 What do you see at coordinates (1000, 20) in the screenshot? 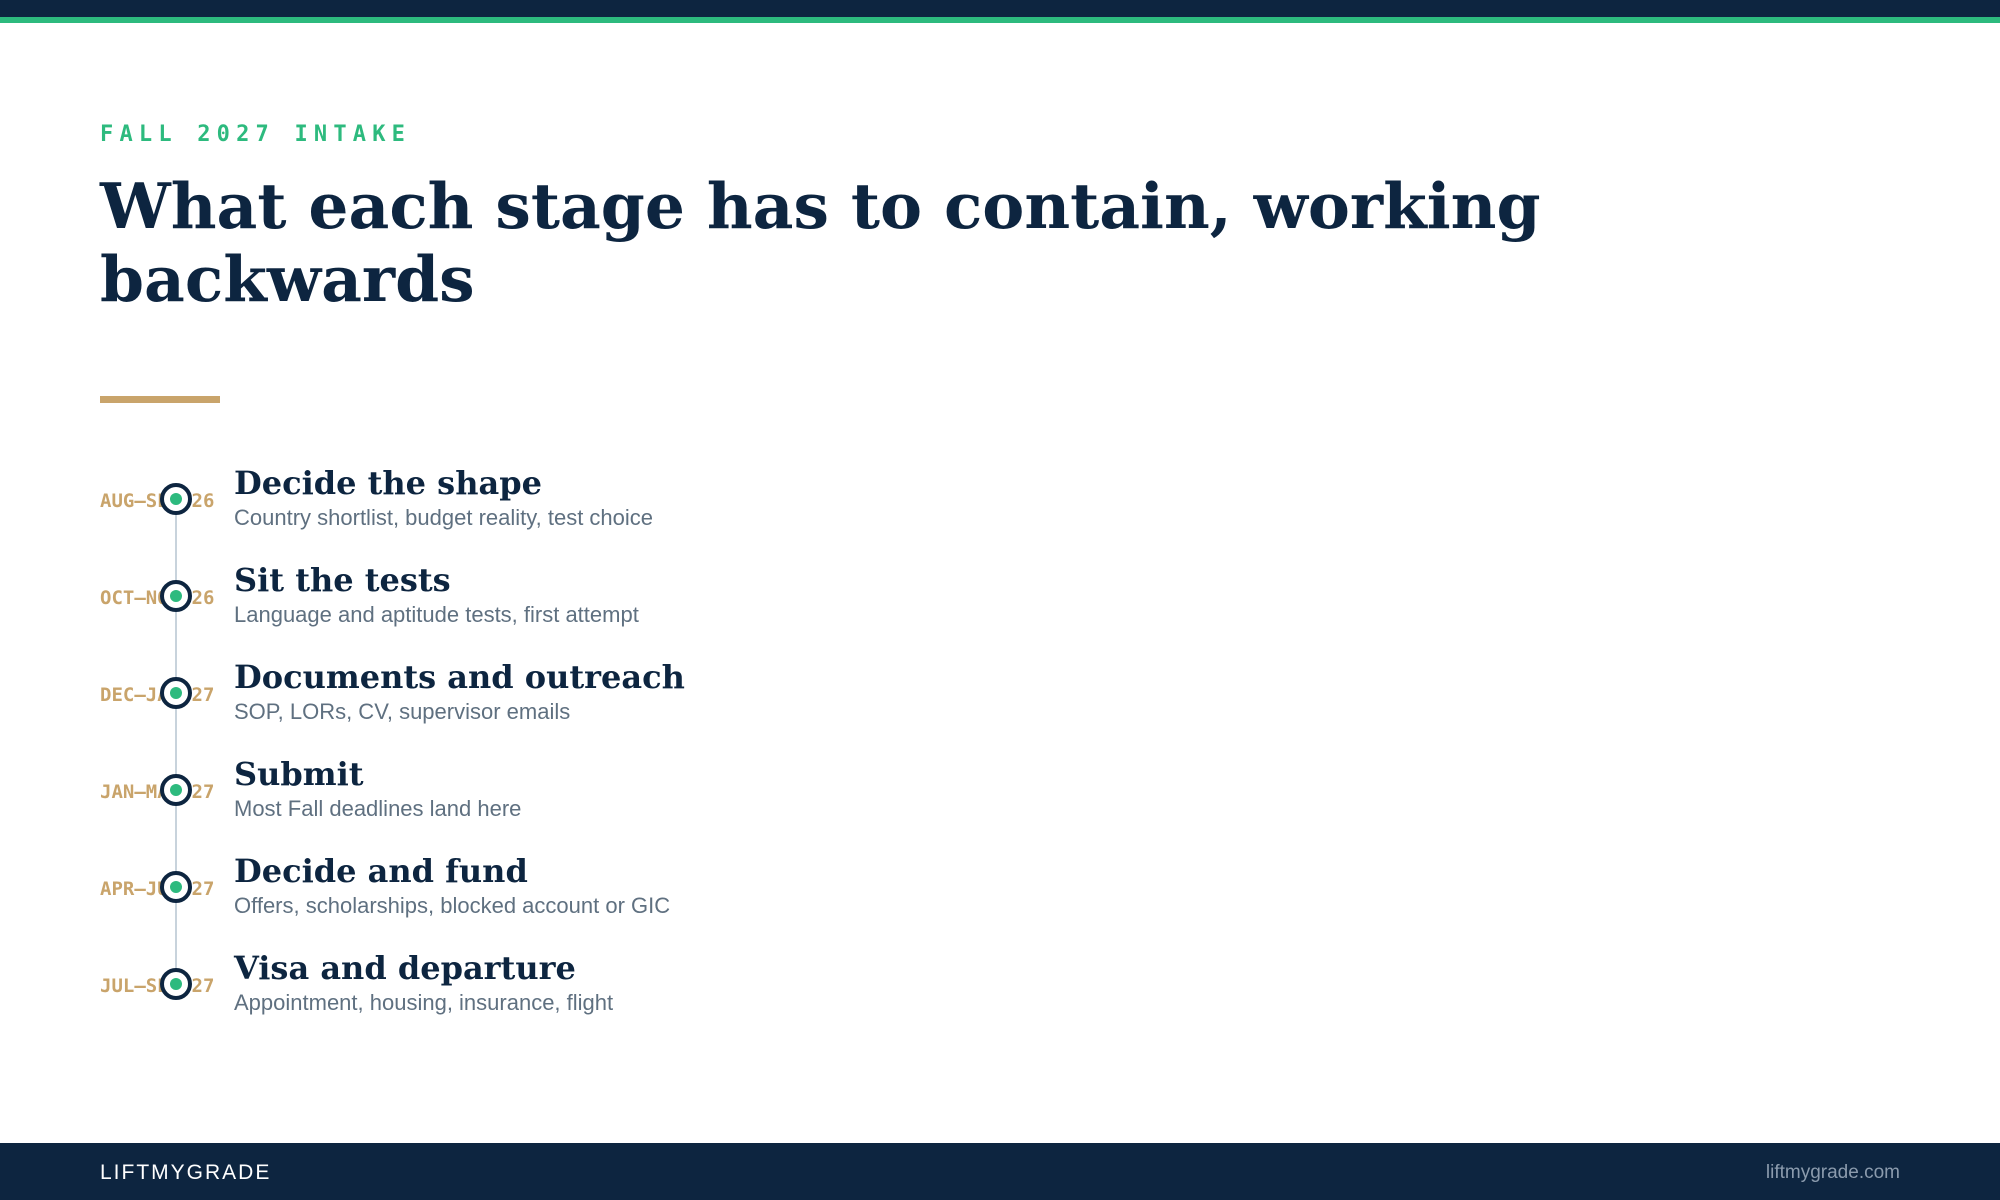
I see `top-accent-stripe` at bounding box center [1000, 20].